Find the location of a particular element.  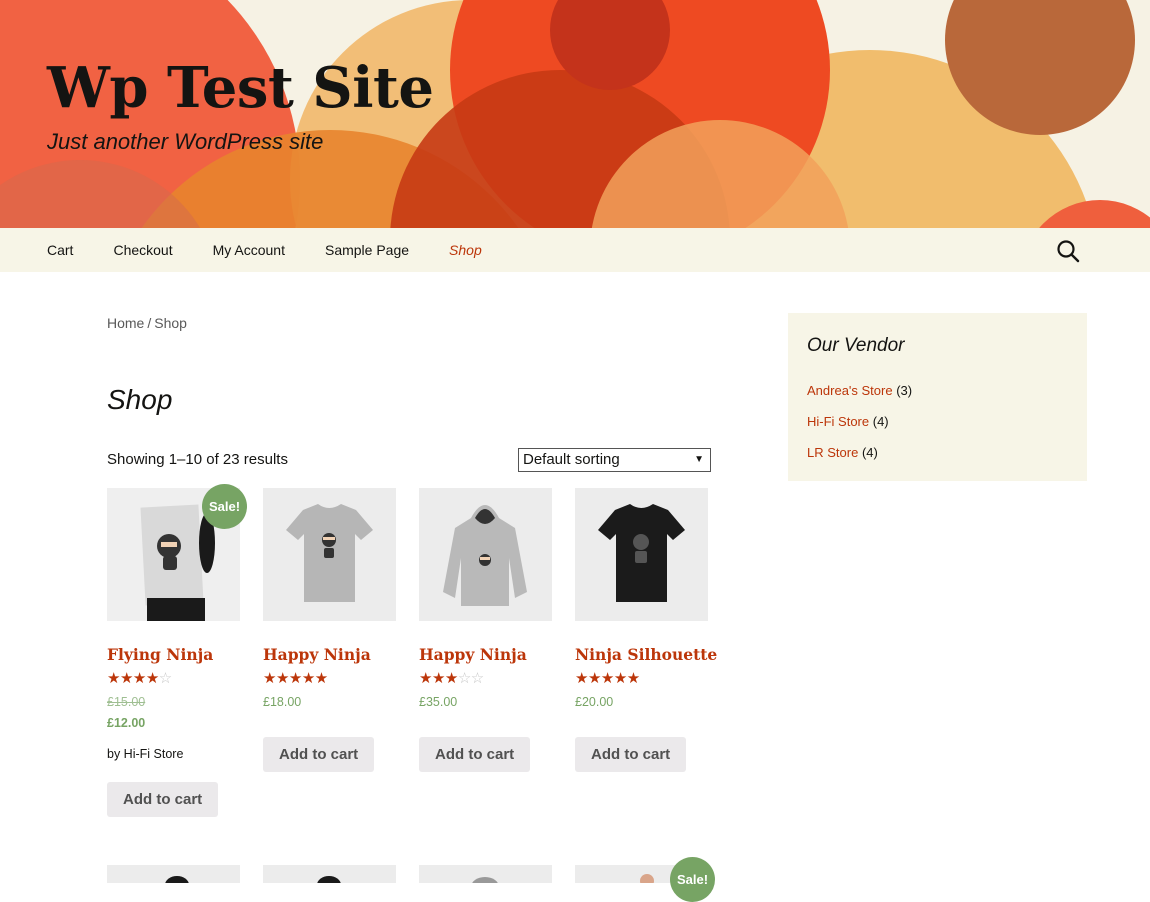

nav-item-my-account: My Account is located at coordinates (249, 250).